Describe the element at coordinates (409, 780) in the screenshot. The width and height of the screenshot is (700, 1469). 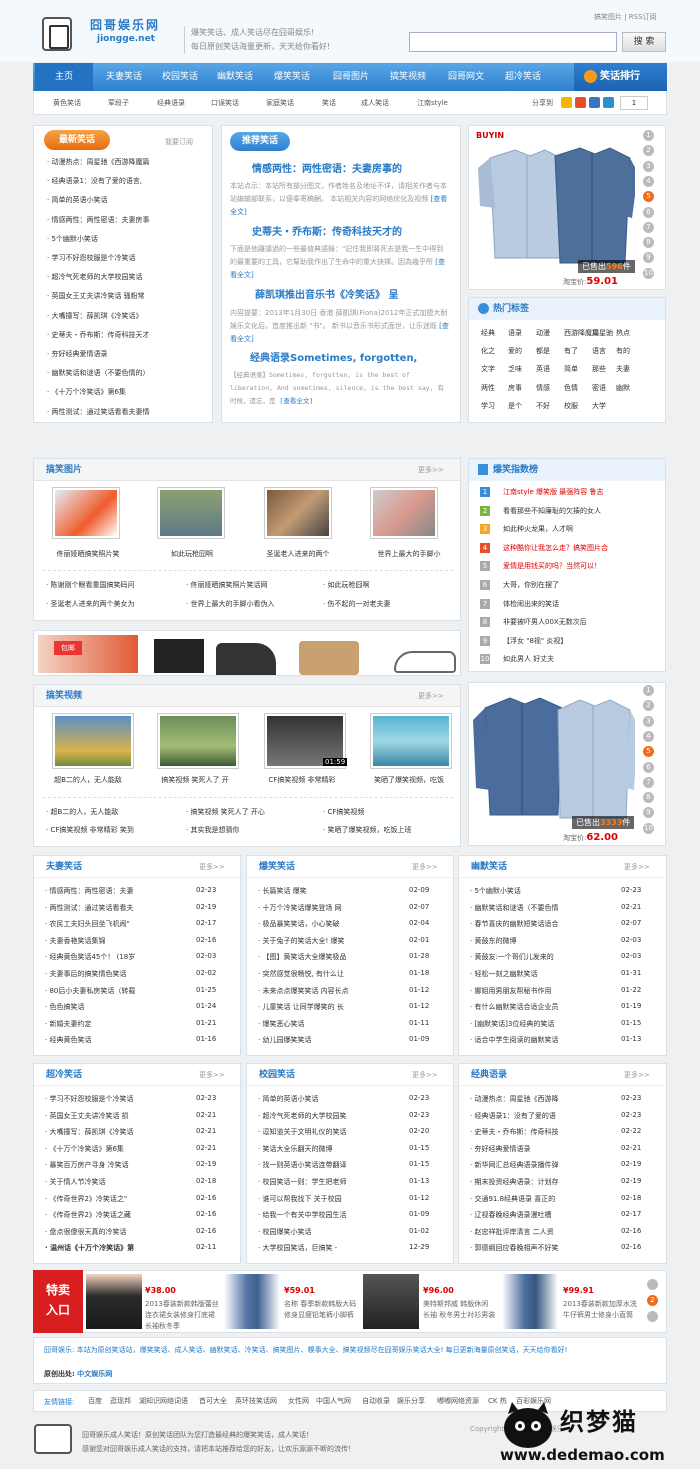
I see `video-caption: 笑晒了爆笑视频，吃饭` at that location.